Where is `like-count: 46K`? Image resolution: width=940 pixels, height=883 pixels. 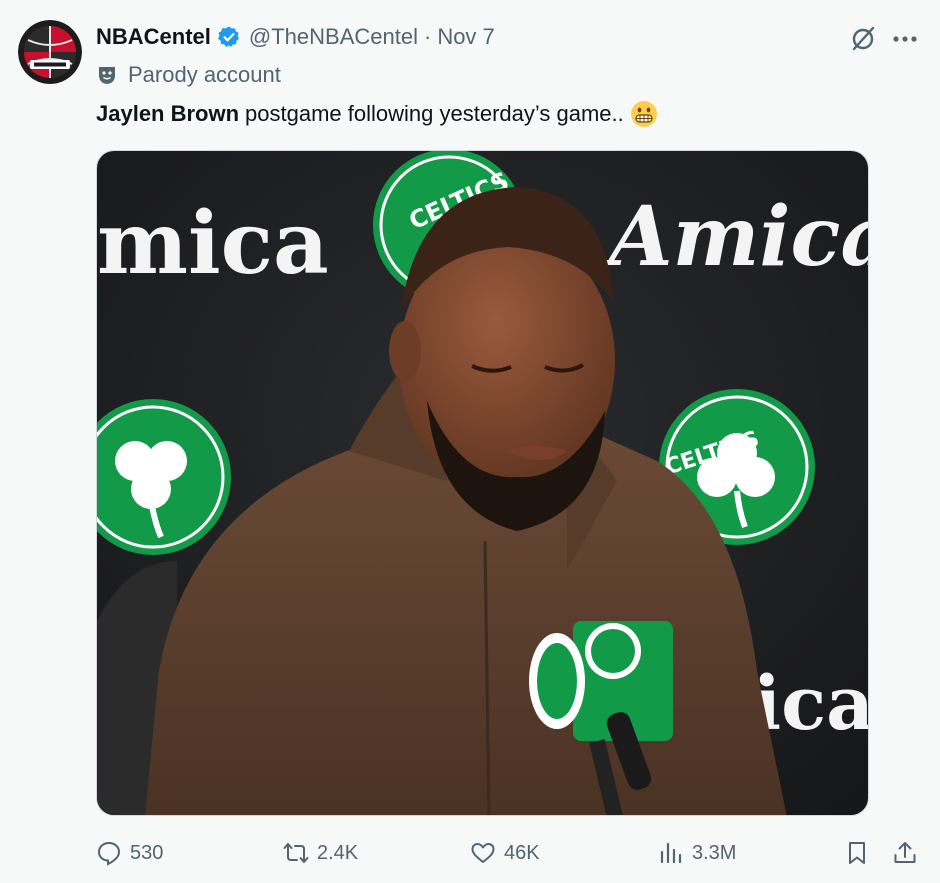 like-count: 46K is located at coordinates (522, 852).